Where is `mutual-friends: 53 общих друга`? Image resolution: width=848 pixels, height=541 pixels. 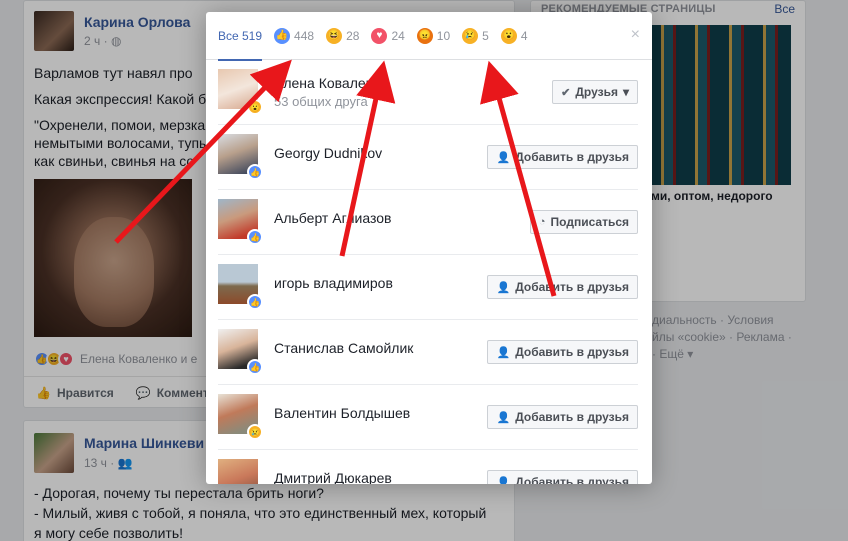
mutual-friends: 53 общих друга is located at coordinates (321, 101).